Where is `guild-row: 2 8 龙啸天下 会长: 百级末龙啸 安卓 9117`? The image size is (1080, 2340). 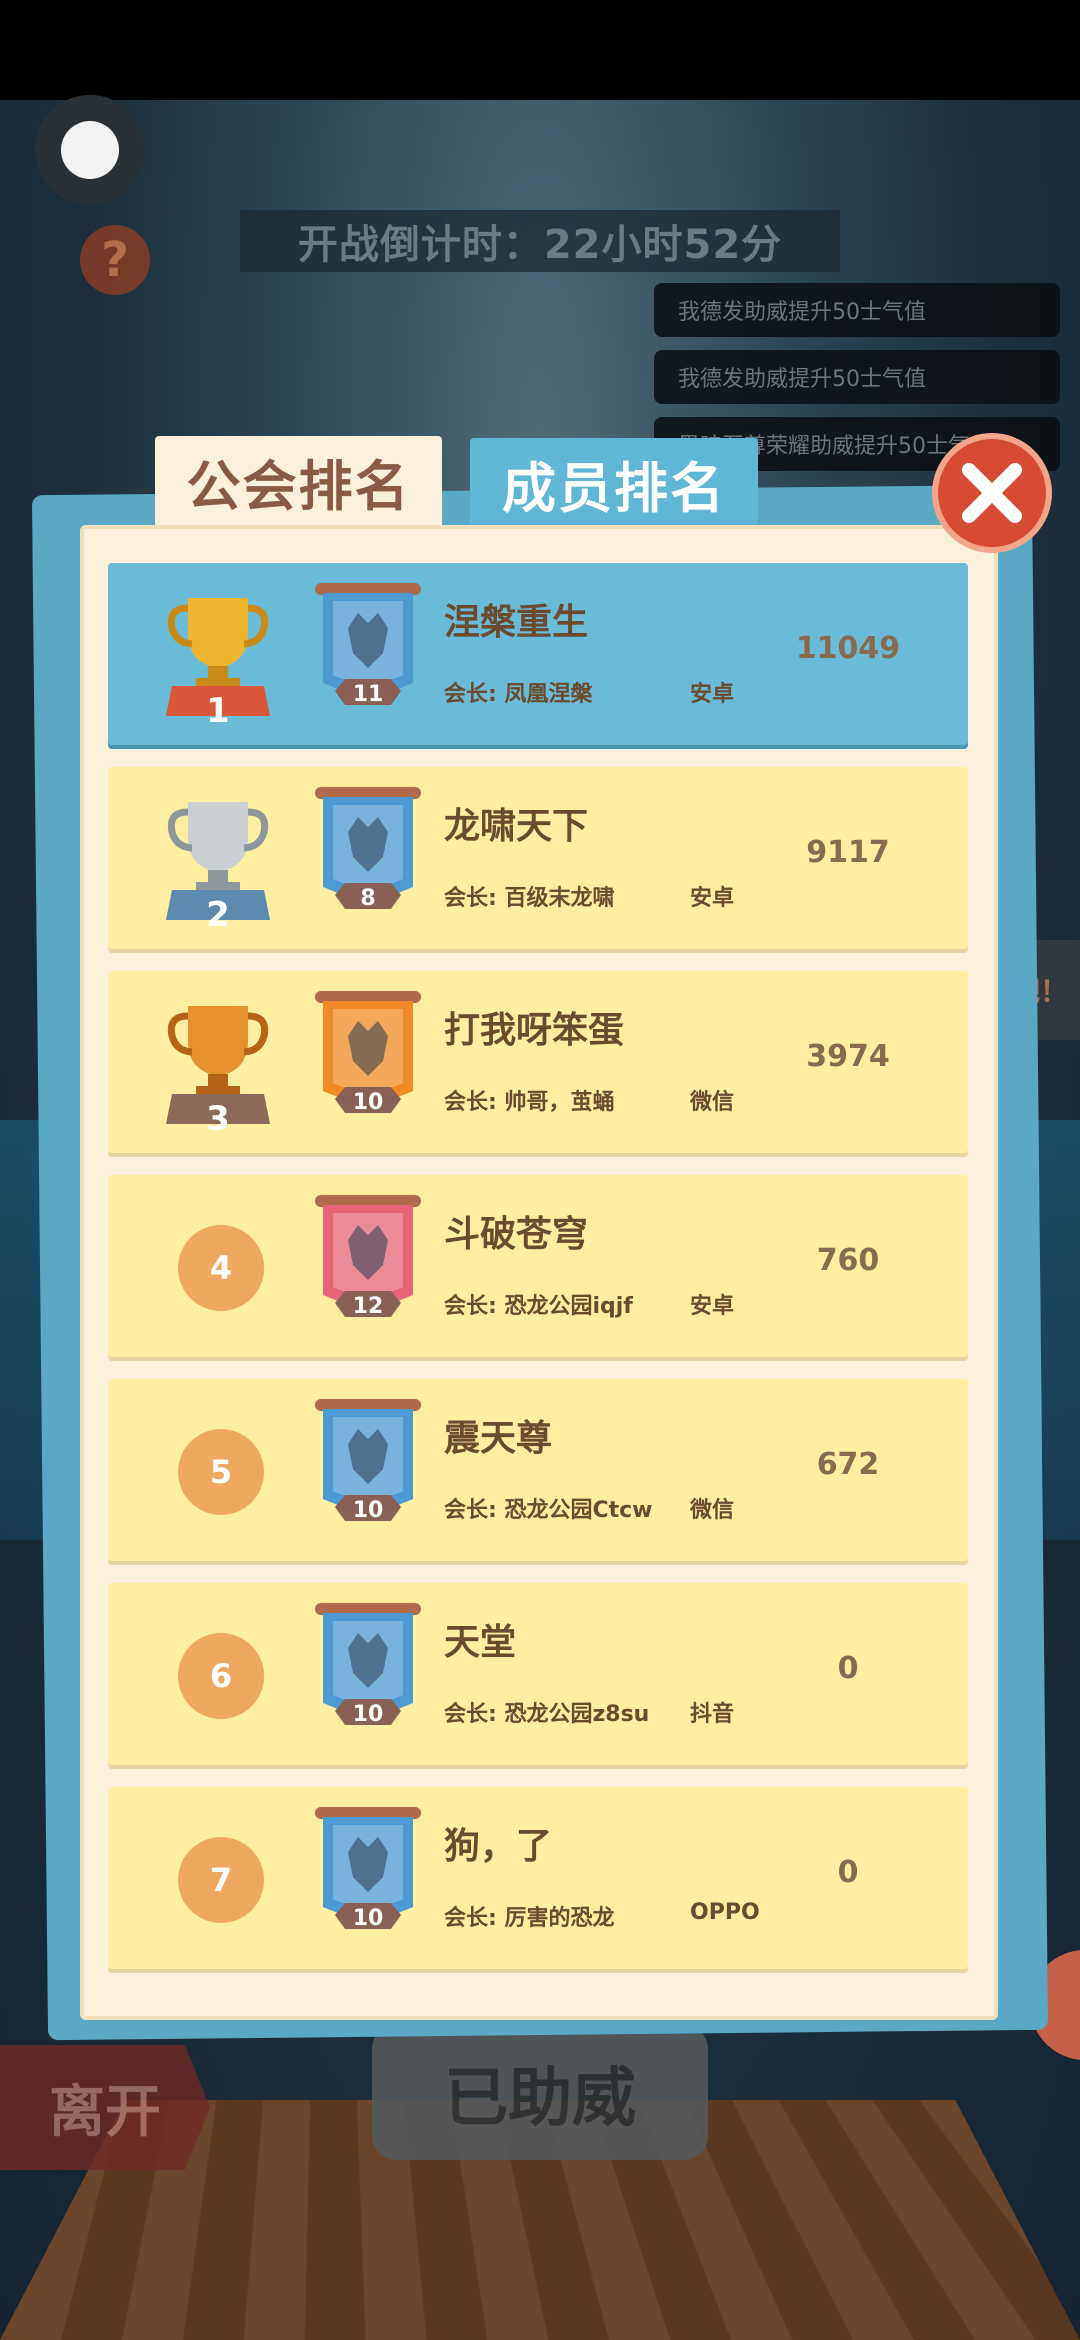 guild-row: 2 8 龙啸天下 会长: 百级末龙啸 安卓 9117 is located at coordinates (538, 858).